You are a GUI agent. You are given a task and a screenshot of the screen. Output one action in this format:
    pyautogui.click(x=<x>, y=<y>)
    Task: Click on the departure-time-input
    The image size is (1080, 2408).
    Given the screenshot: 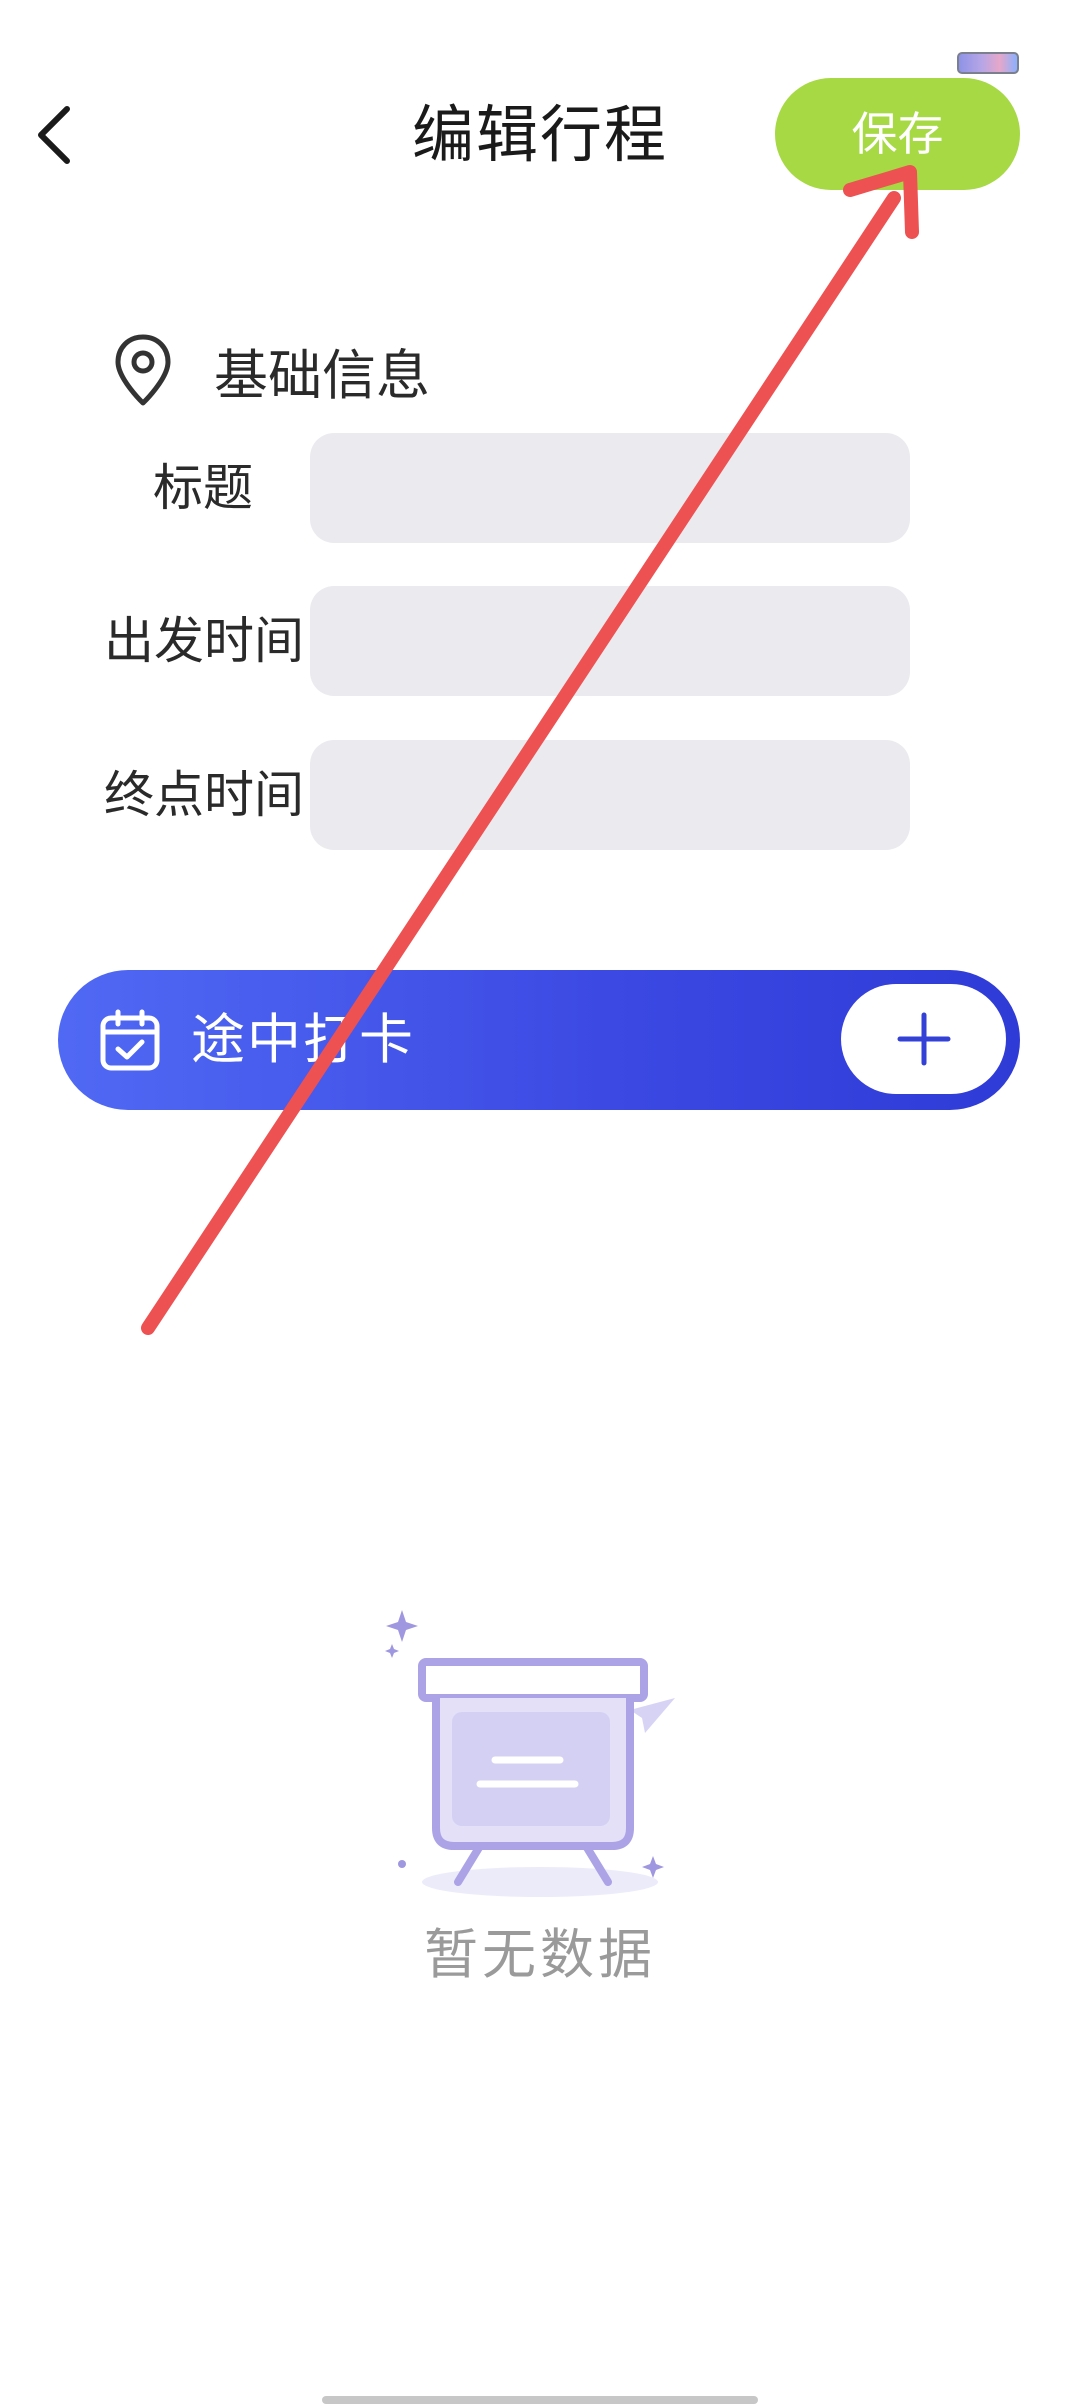 What is the action you would take?
    pyautogui.click(x=610, y=641)
    